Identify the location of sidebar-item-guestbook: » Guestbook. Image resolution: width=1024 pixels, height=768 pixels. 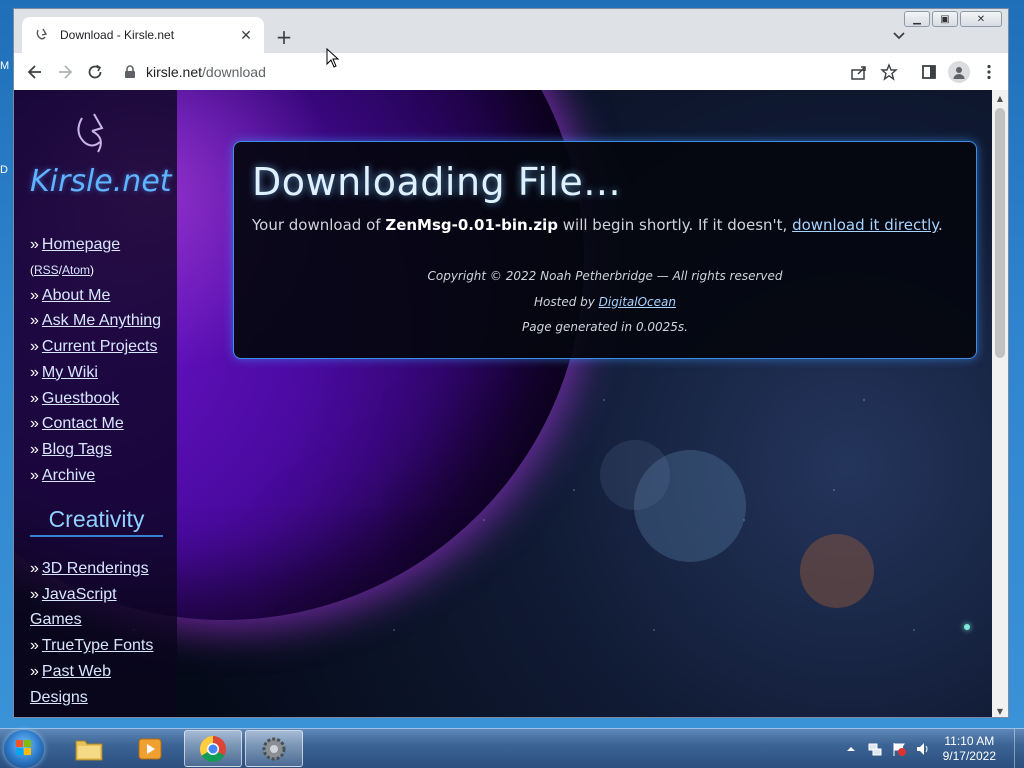
(102, 399).